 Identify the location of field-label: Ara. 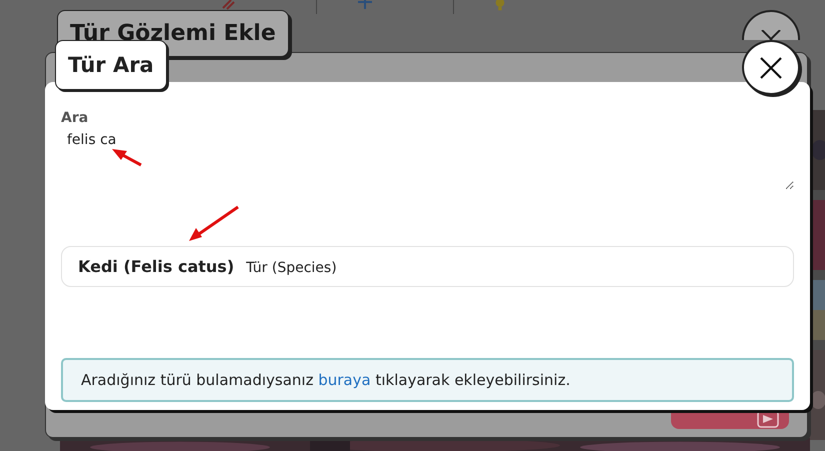
(74, 118).